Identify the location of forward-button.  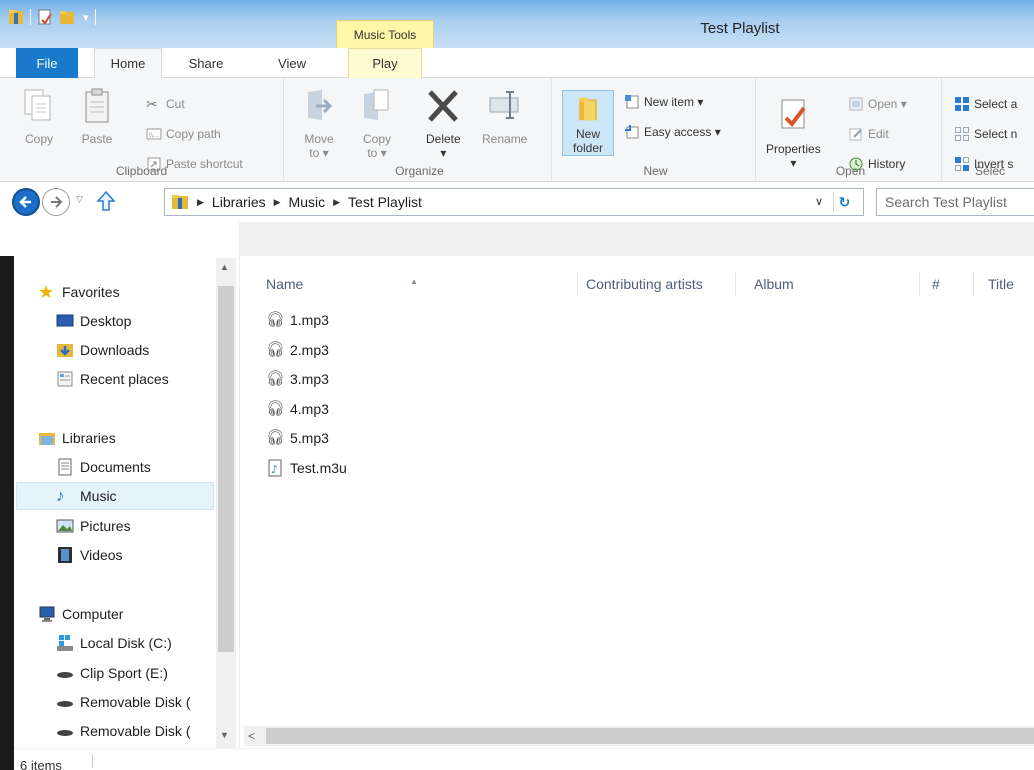
(56, 202).